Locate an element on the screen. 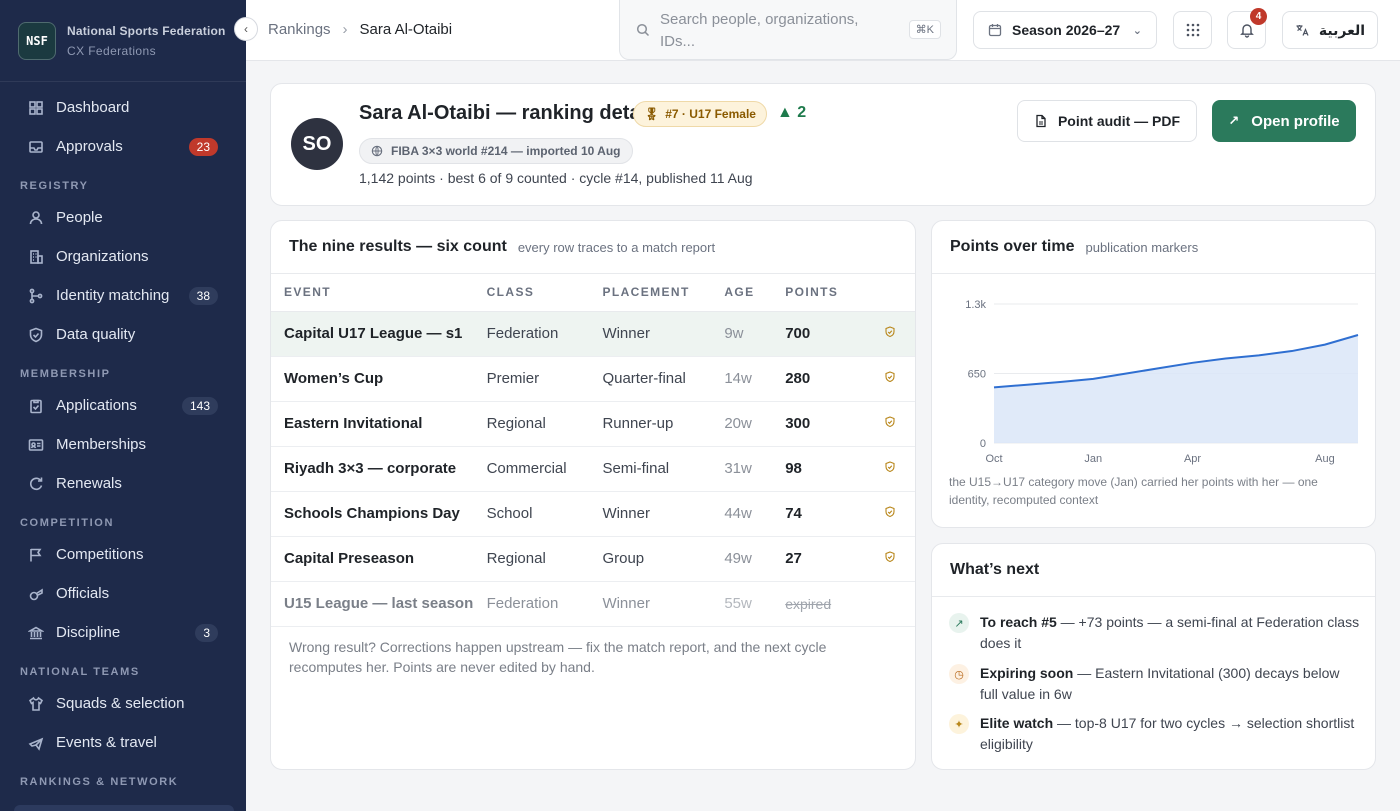 This screenshot has height=811, width=1400. result-points: 98 is located at coordinates (825, 469).